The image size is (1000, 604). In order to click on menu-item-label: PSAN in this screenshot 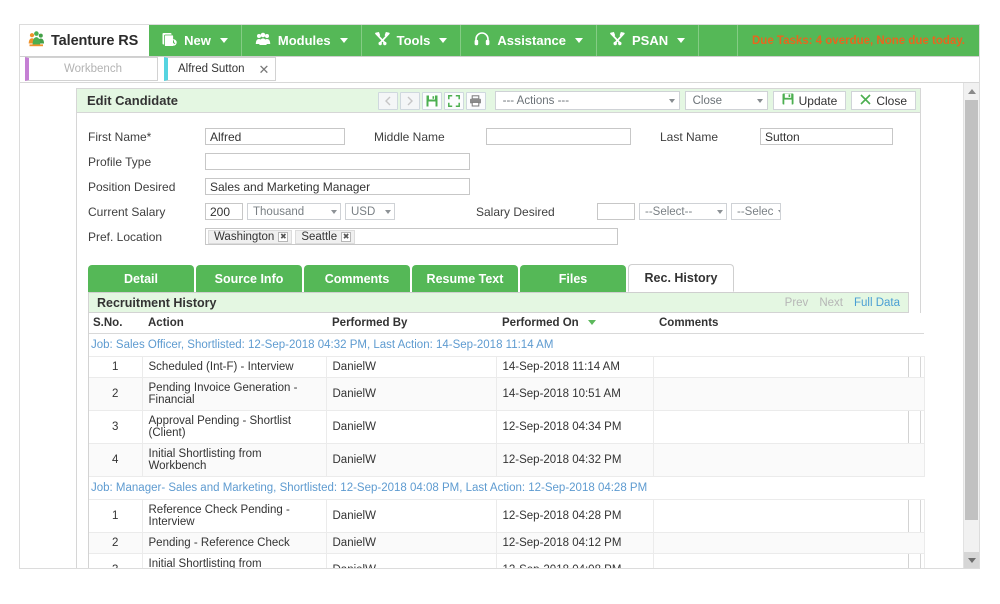, I will do `click(650, 40)`.